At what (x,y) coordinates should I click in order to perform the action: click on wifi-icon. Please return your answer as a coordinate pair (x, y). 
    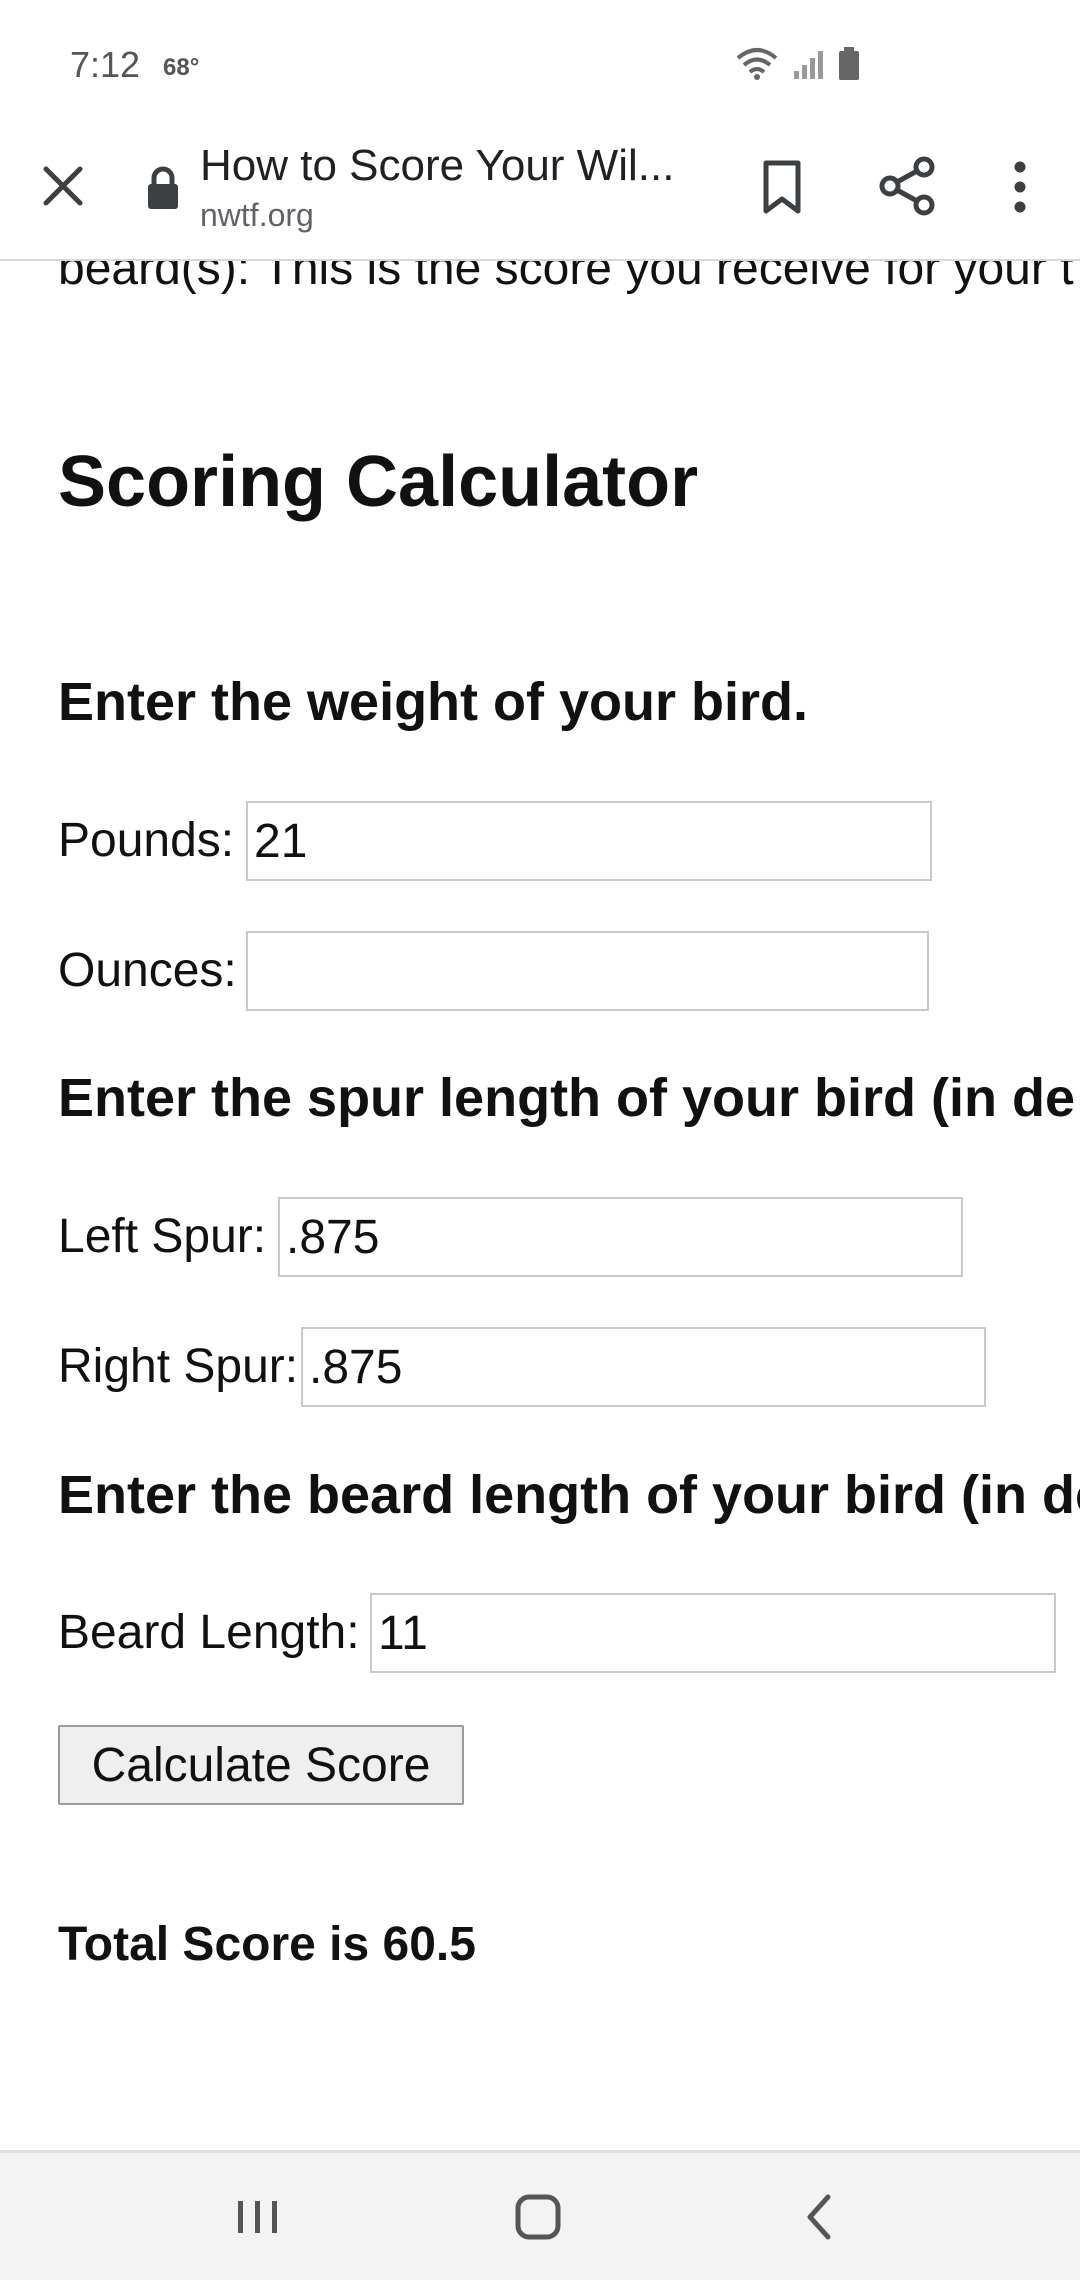
    Looking at the image, I should click on (757, 64).